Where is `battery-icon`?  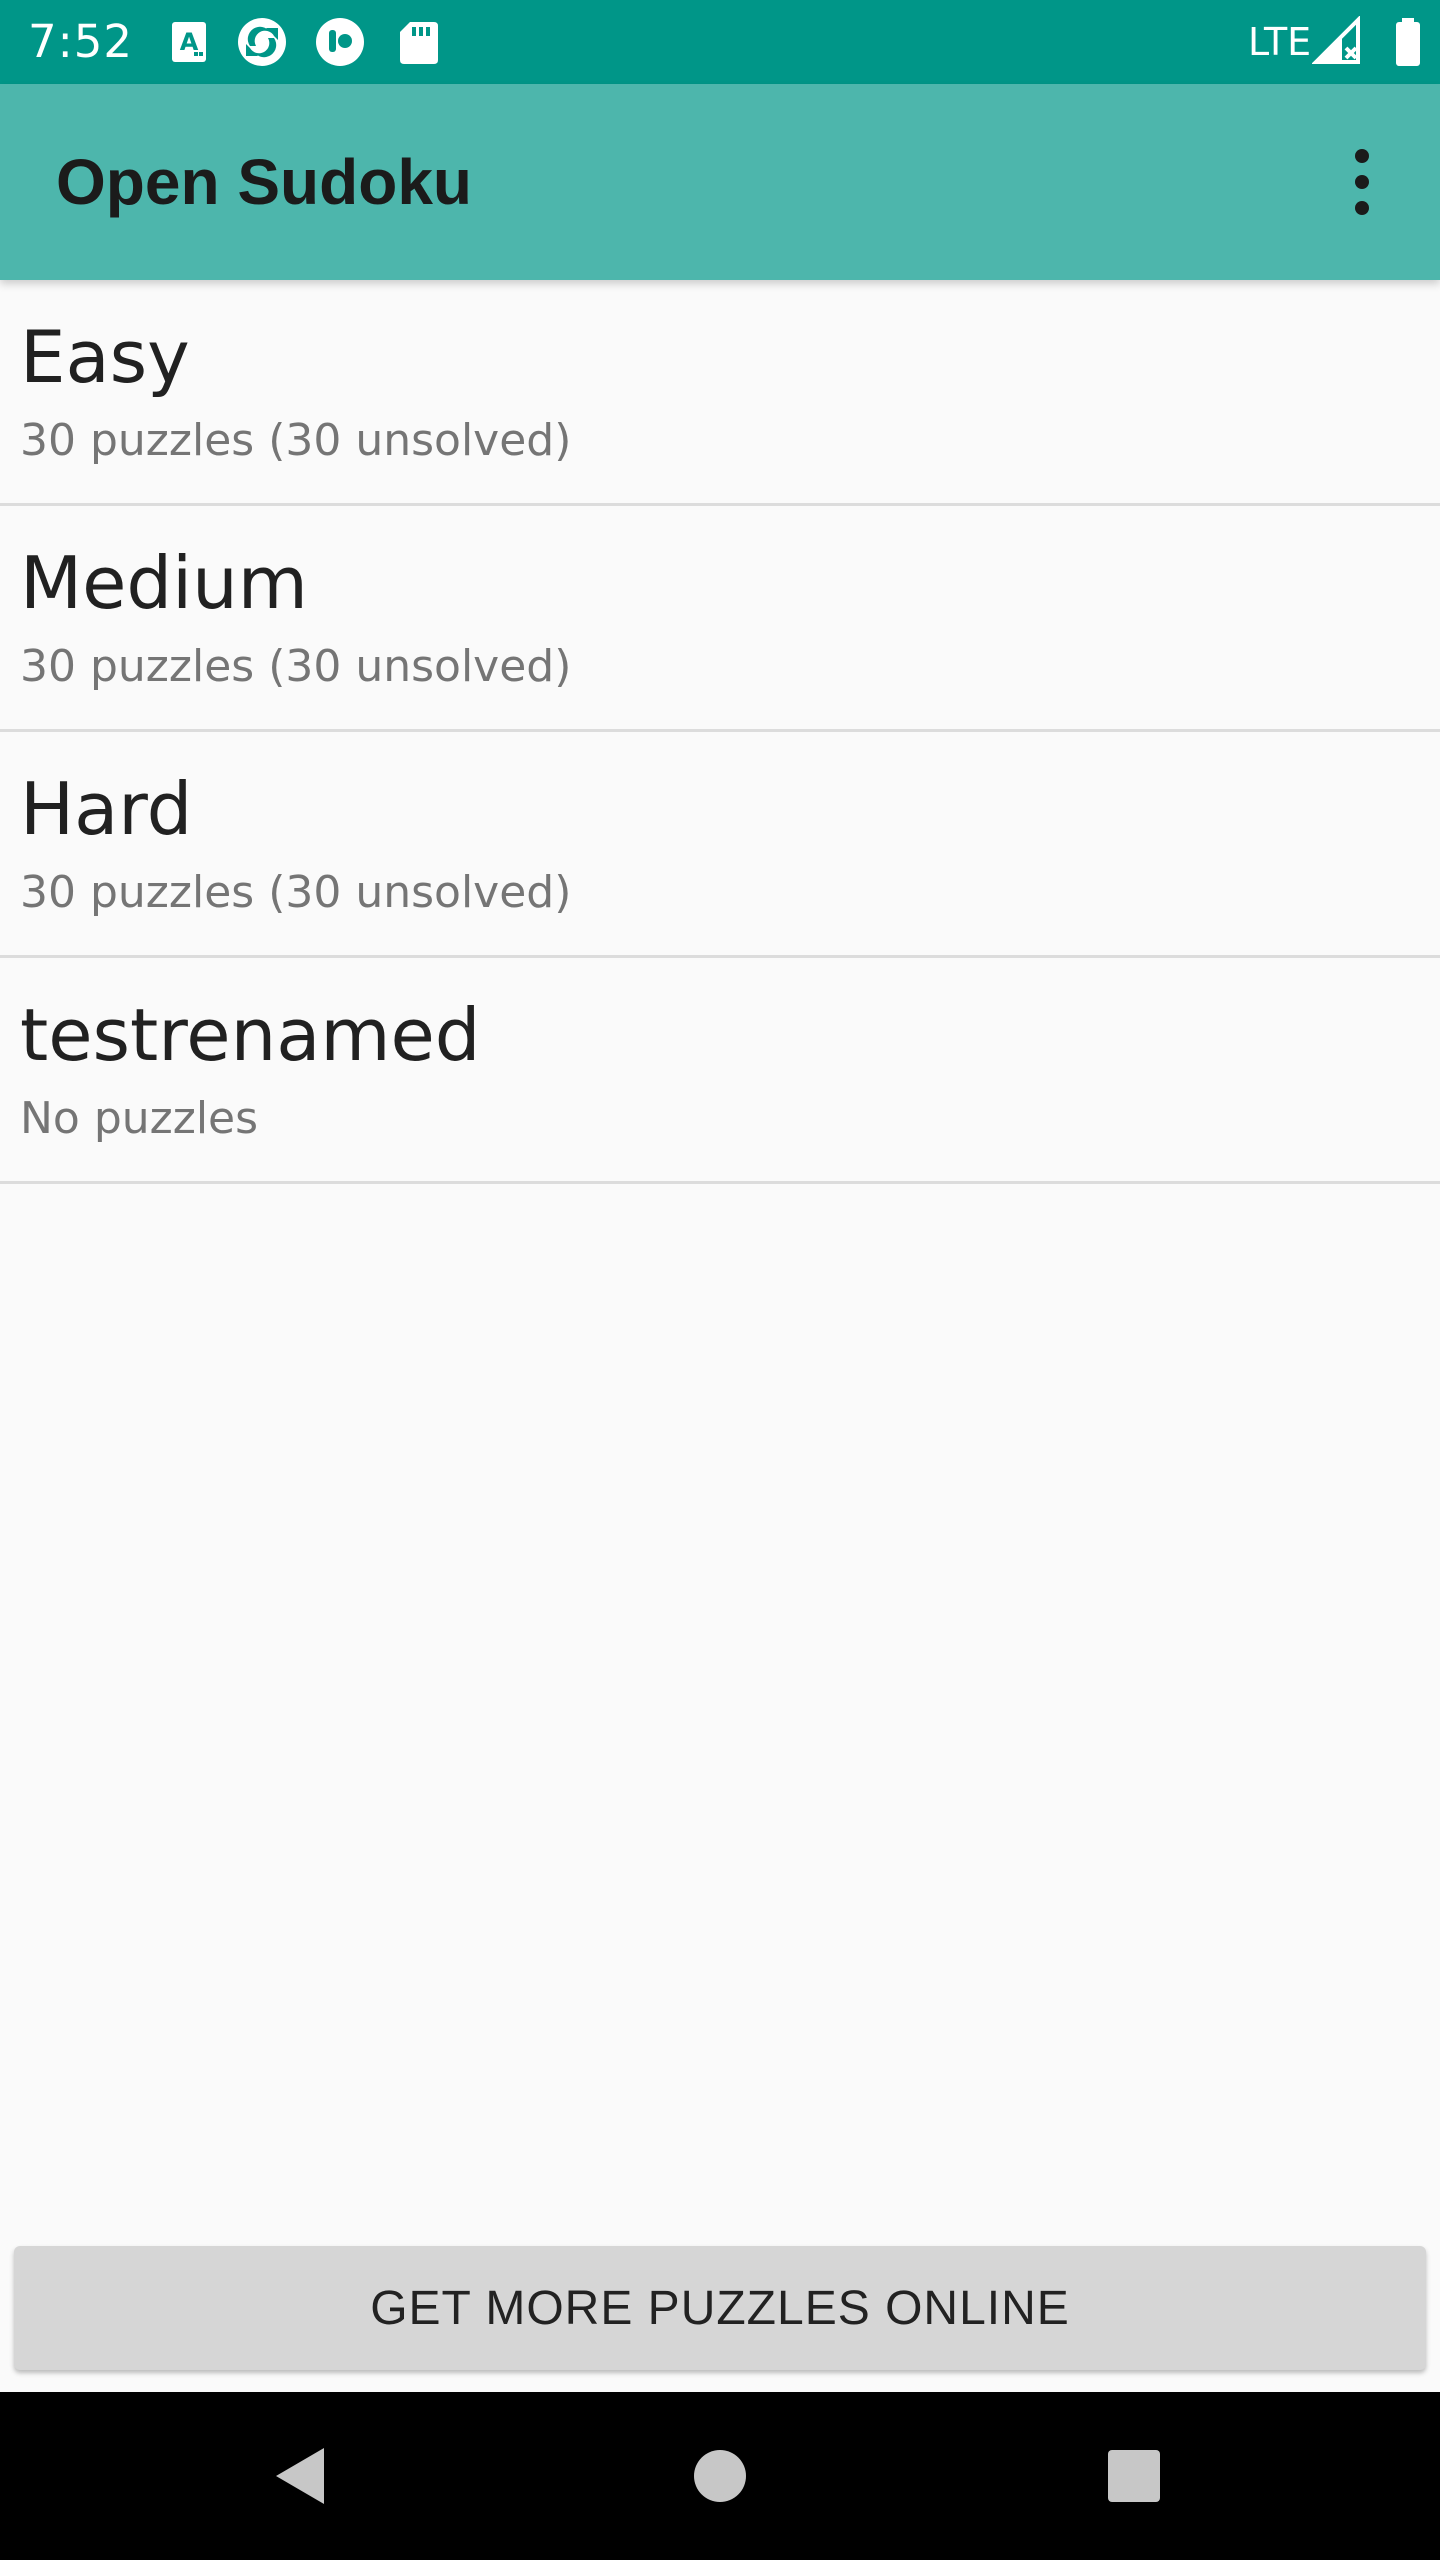 battery-icon is located at coordinates (1408, 42).